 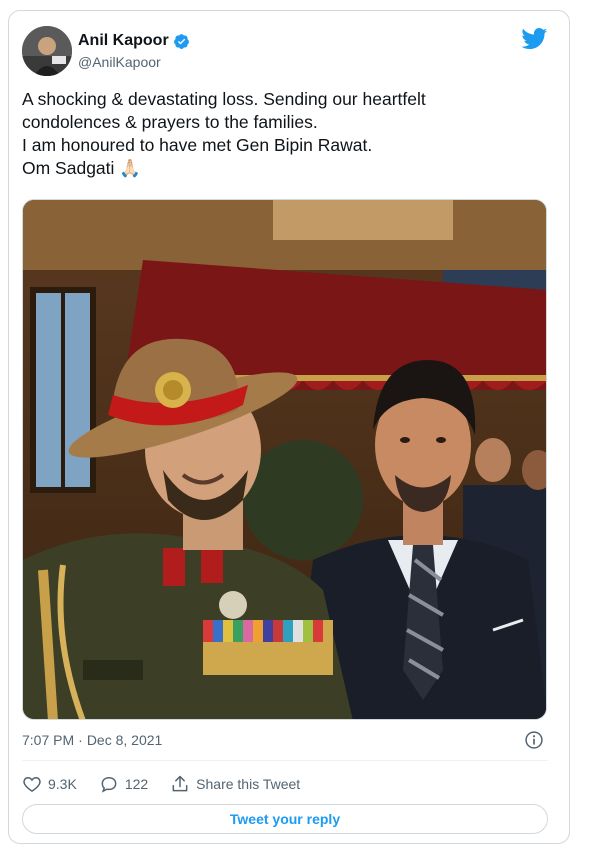 I want to click on avatar, so click(x=47, y=51).